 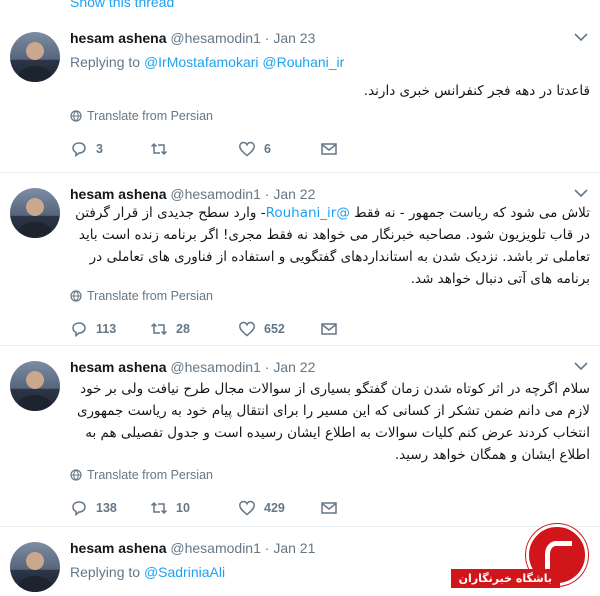 What do you see at coordinates (220, 150) in the screenshot?
I see `tweet-actions: 3 6` at bounding box center [220, 150].